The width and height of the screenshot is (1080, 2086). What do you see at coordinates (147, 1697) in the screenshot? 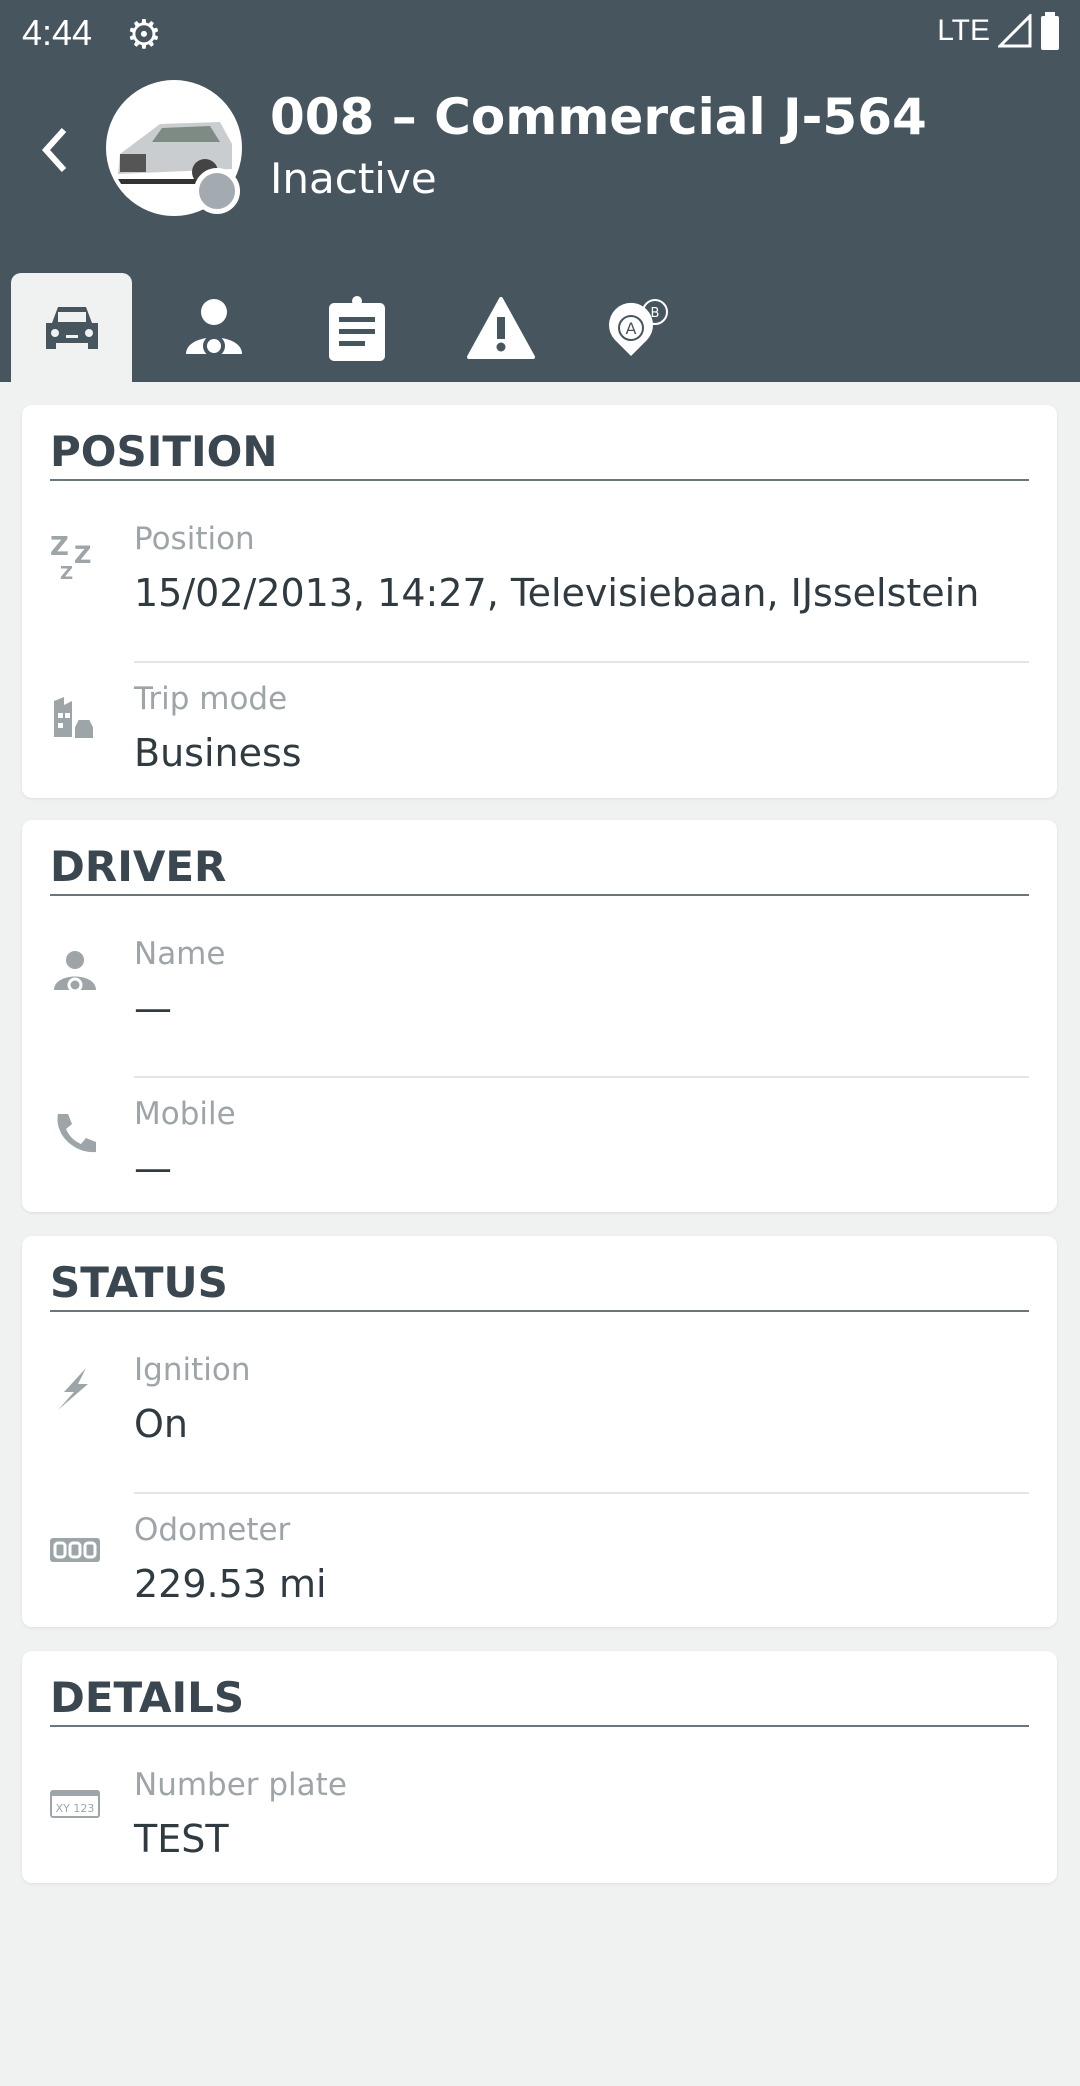
I see `section-title: DETAILS` at bounding box center [147, 1697].